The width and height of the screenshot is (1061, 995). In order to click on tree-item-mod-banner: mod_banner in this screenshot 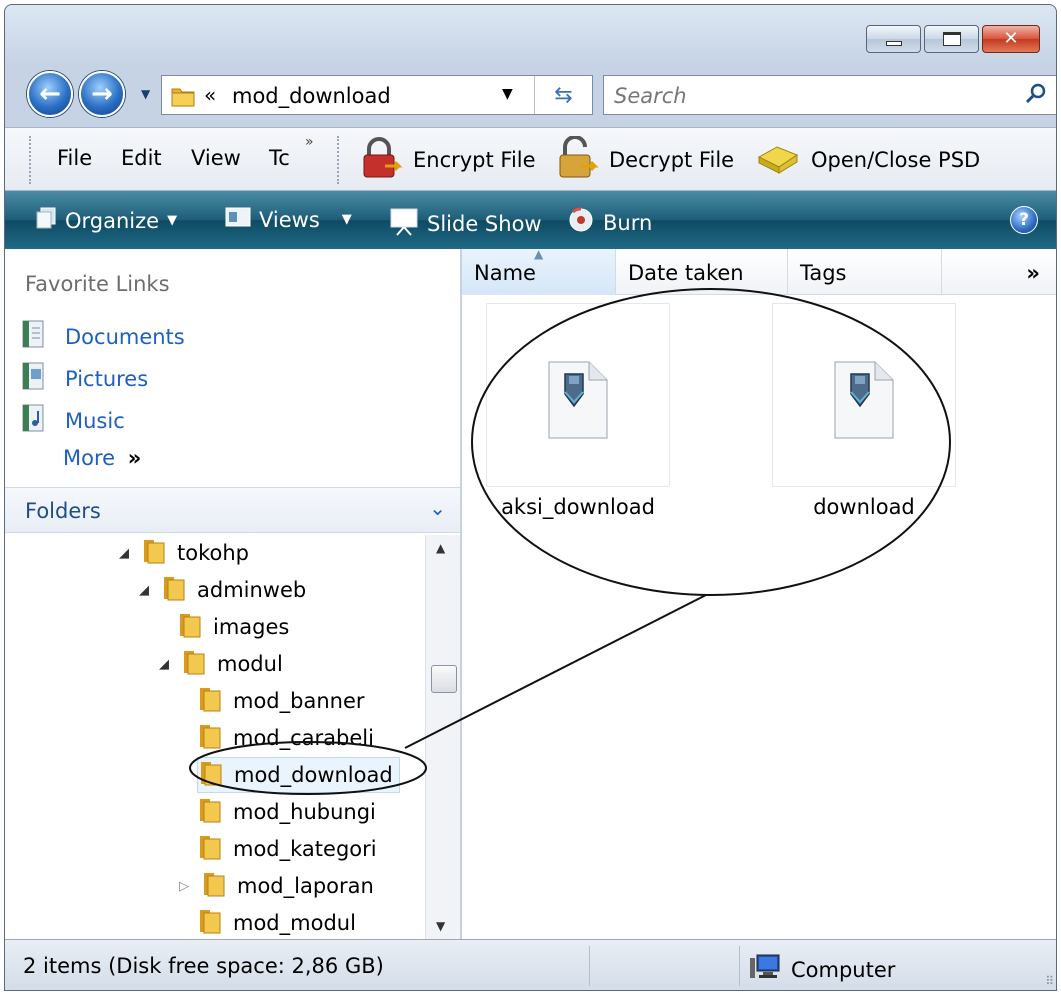, I will do `click(281, 701)`.